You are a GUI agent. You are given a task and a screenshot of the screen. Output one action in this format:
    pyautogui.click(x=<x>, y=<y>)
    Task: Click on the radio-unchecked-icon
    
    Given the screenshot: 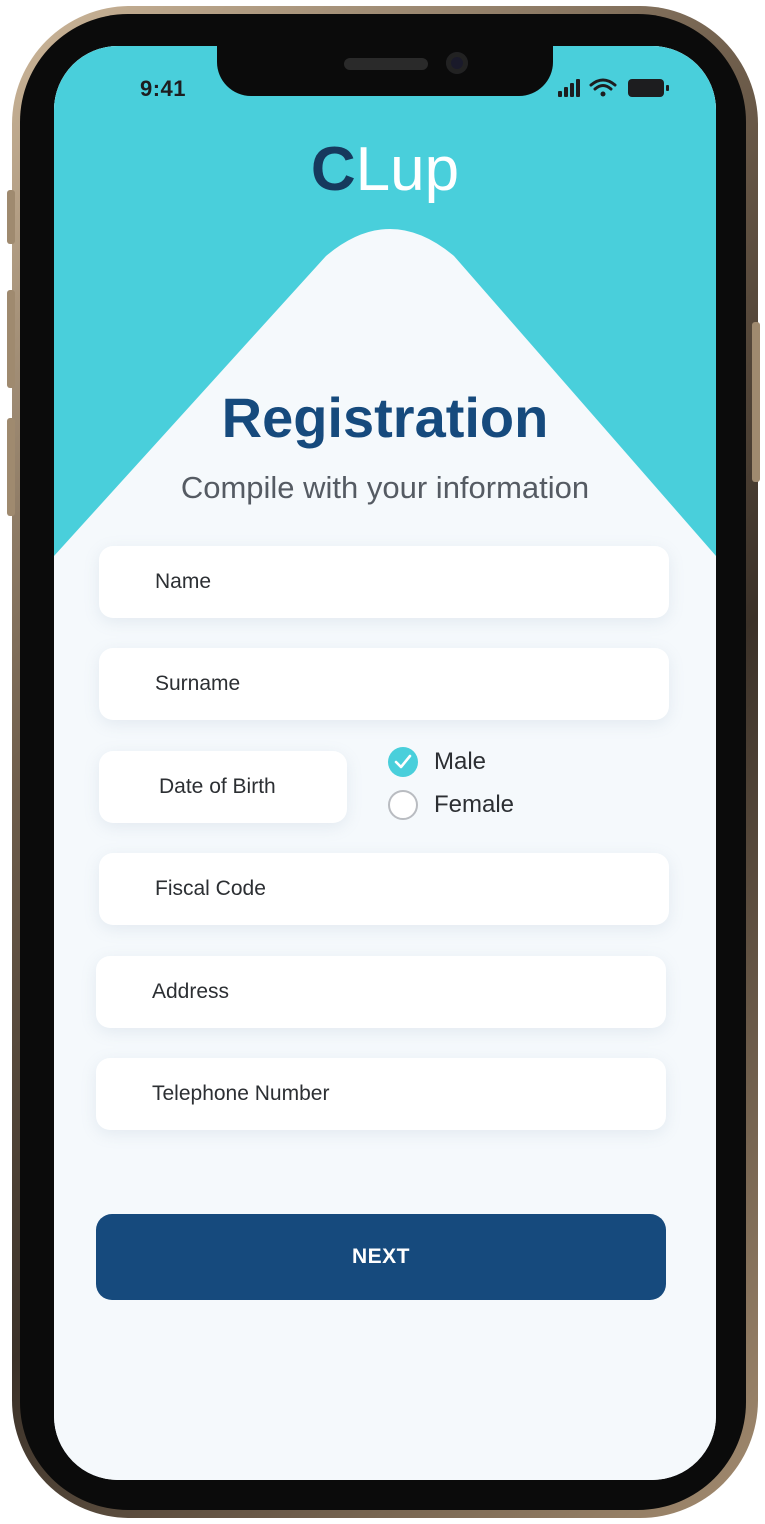 What is the action you would take?
    pyautogui.click(x=403, y=805)
    